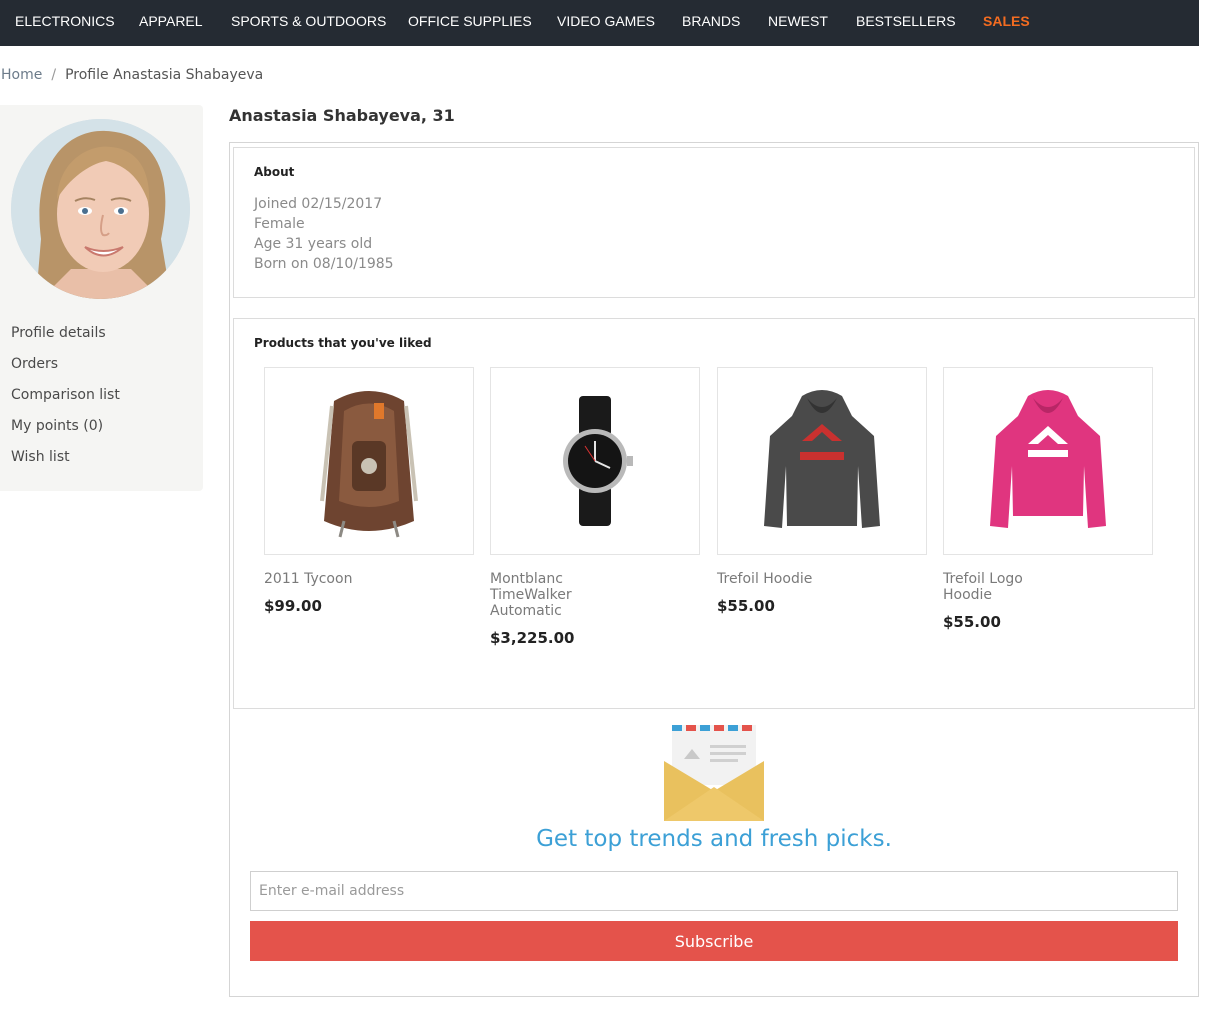  What do you see at coordinates (65, 338) in the screenshot?
I see `sidebar-item-profile-details: Profile details` at bounding box center [65, 338].